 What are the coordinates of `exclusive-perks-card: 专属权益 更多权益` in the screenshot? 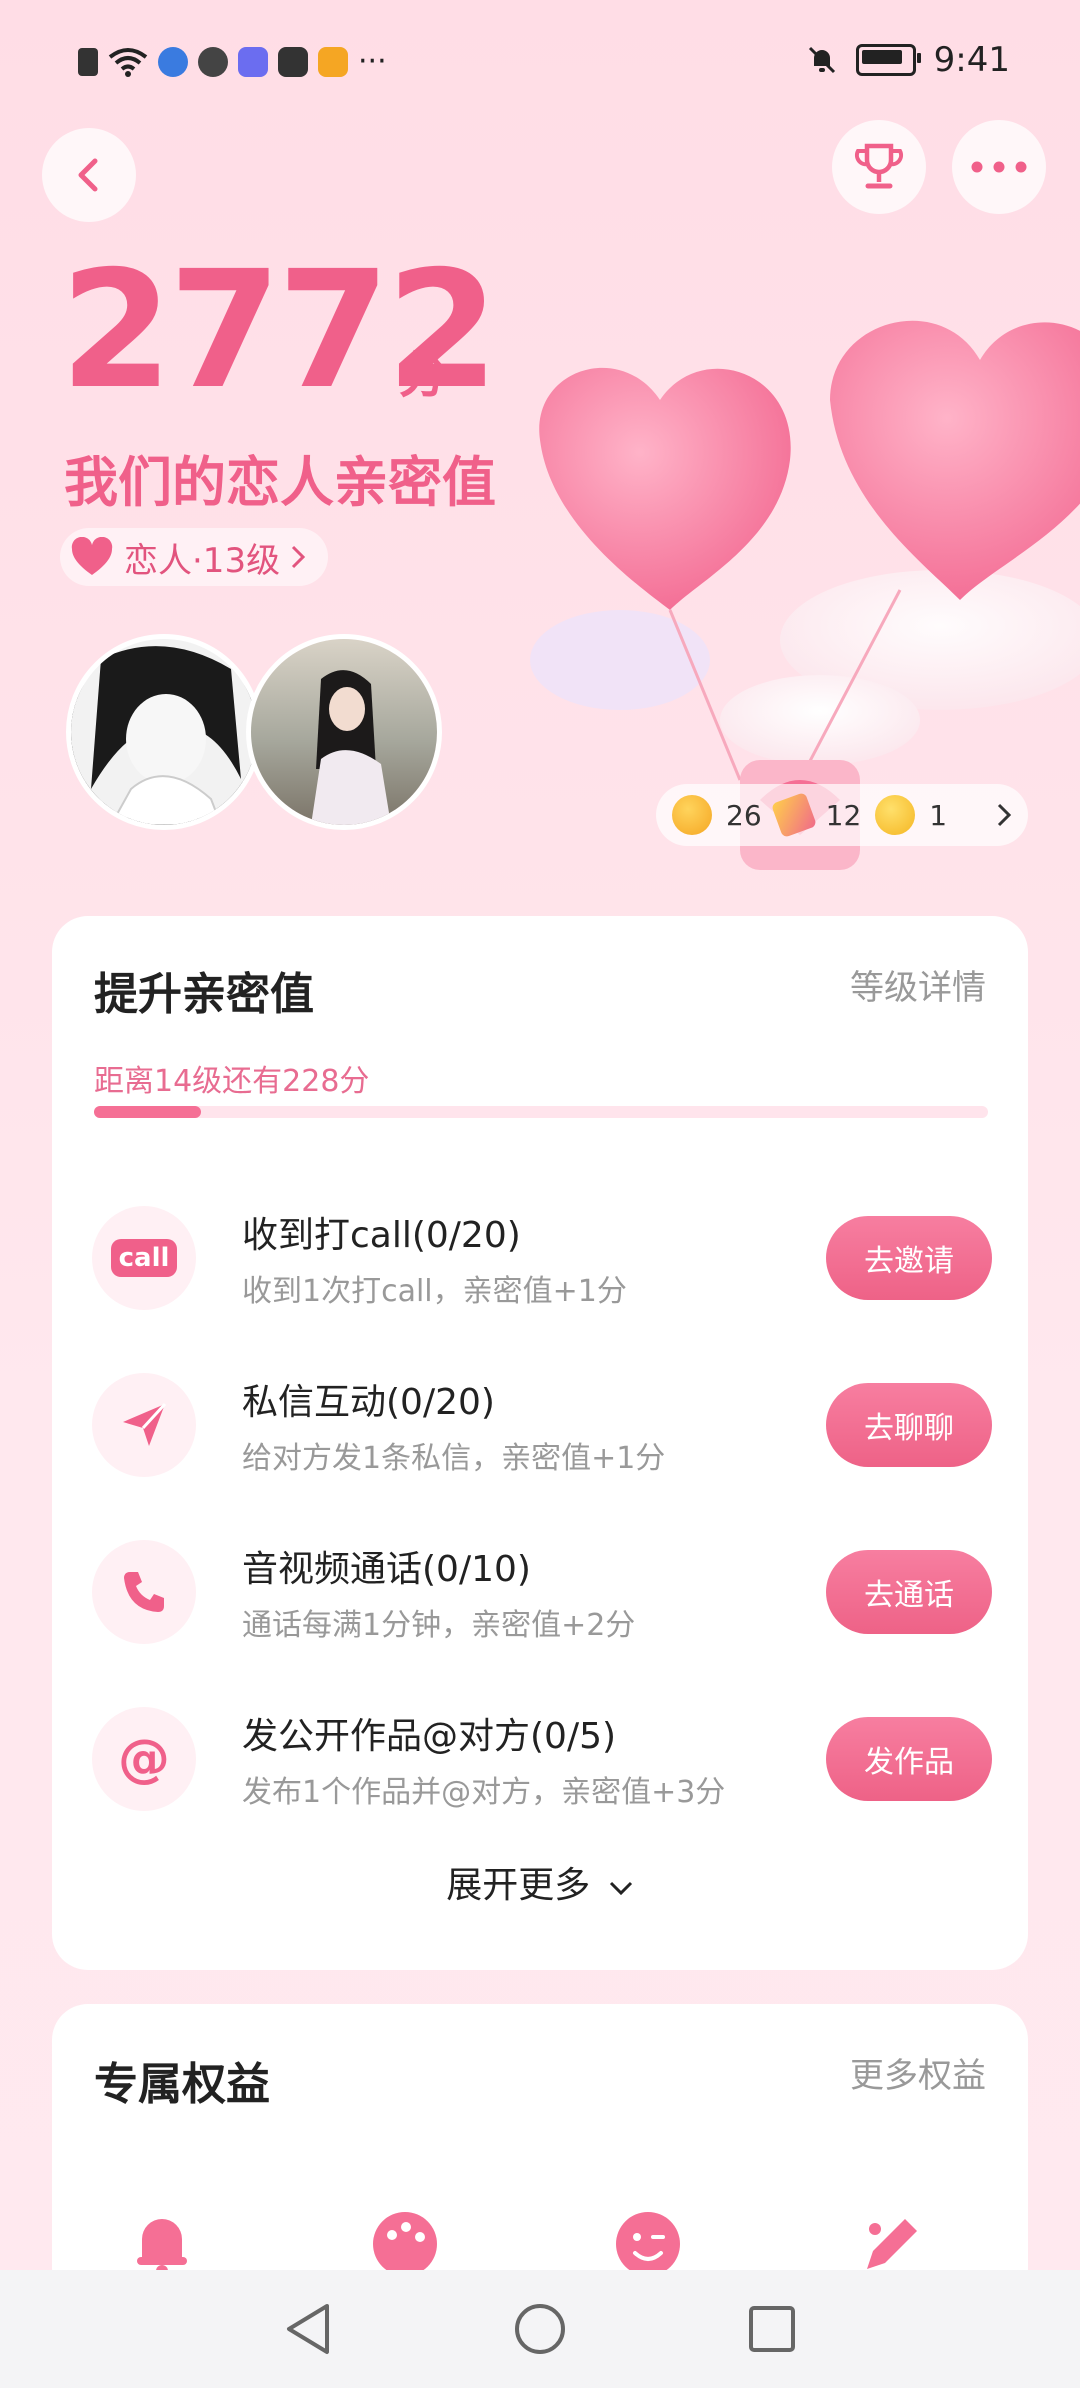 It's located at (540, 2154).